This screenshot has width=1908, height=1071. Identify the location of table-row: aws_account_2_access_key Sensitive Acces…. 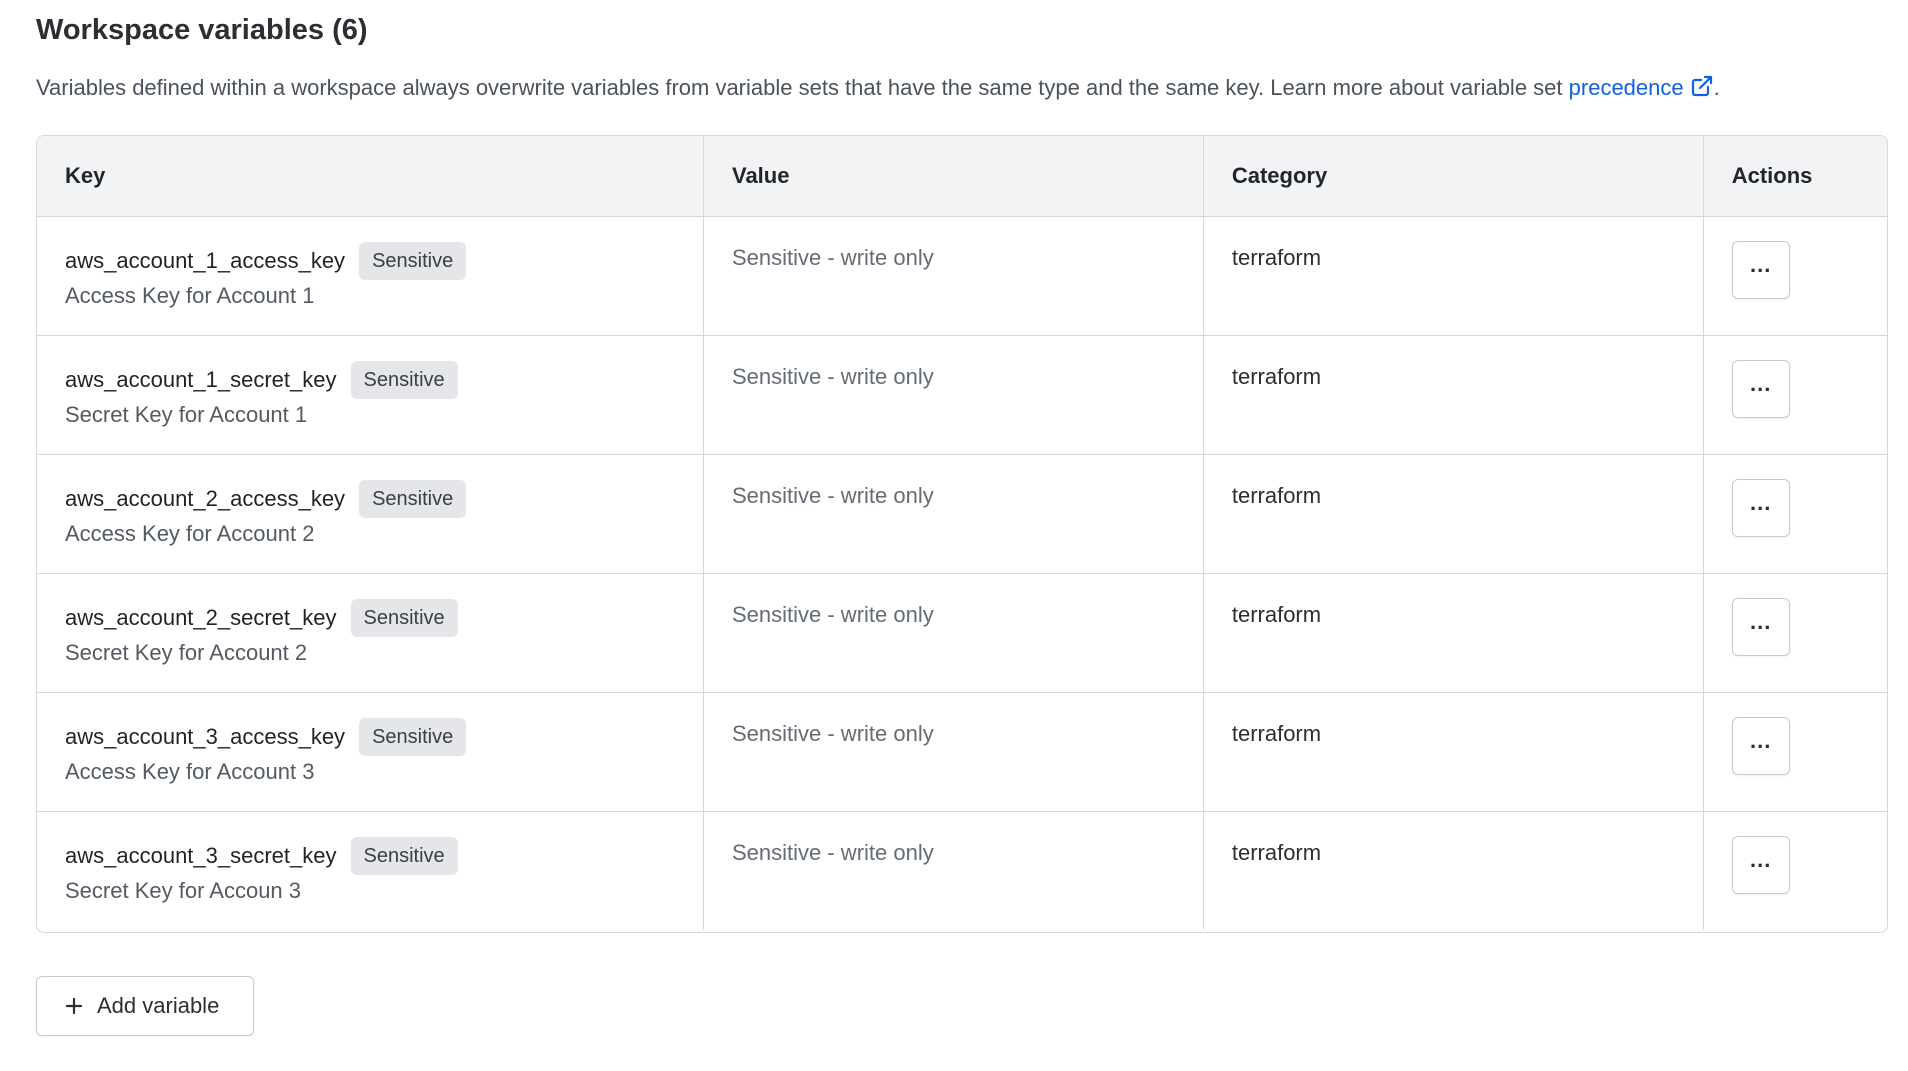
(962, 514).